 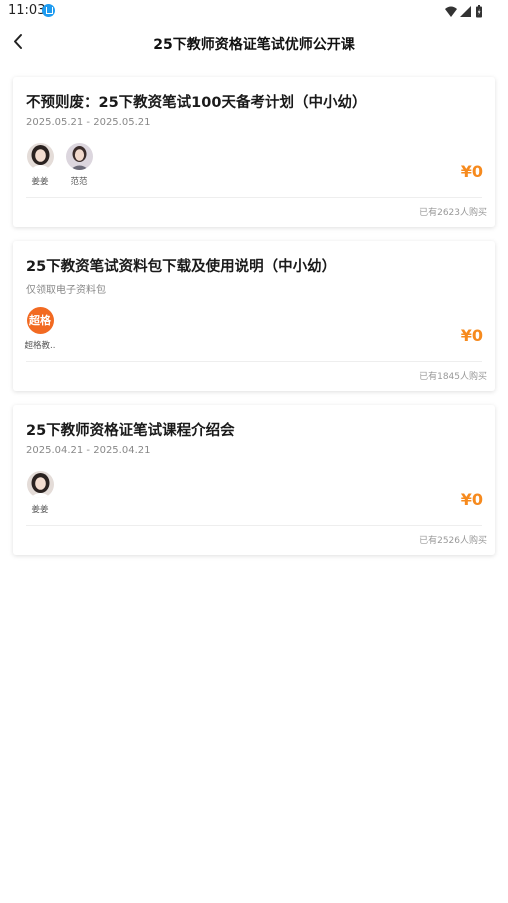 What do you see at coordinates (453, 377) in the screenshot?
I see `buyer-count: 已有1845人购买` at bounding box center [453, 377].